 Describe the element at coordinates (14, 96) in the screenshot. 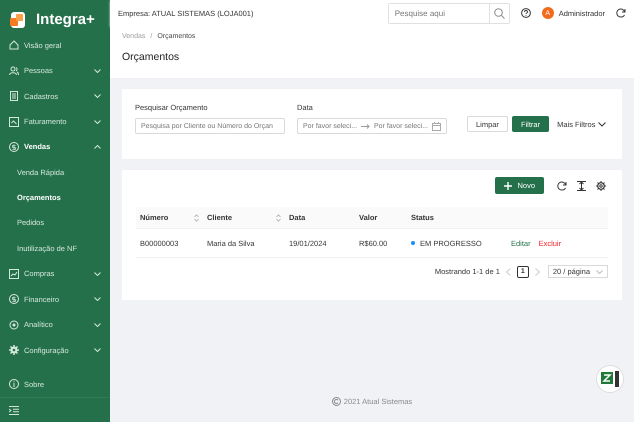

I see `document-icon` at that location.